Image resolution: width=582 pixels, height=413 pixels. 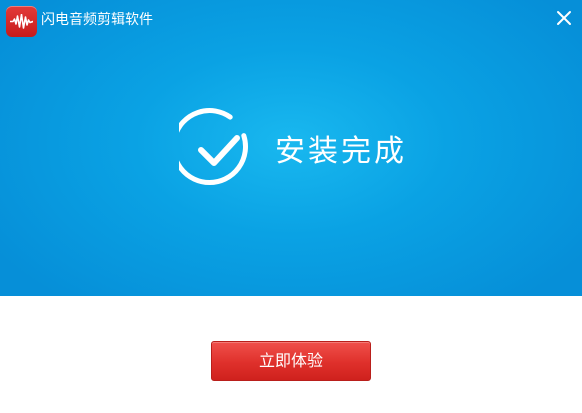 What do you see at coordinates (291, 361) in the screenshot?
I see `try-now-button: 立即体验` at bounding box center [291, 361].